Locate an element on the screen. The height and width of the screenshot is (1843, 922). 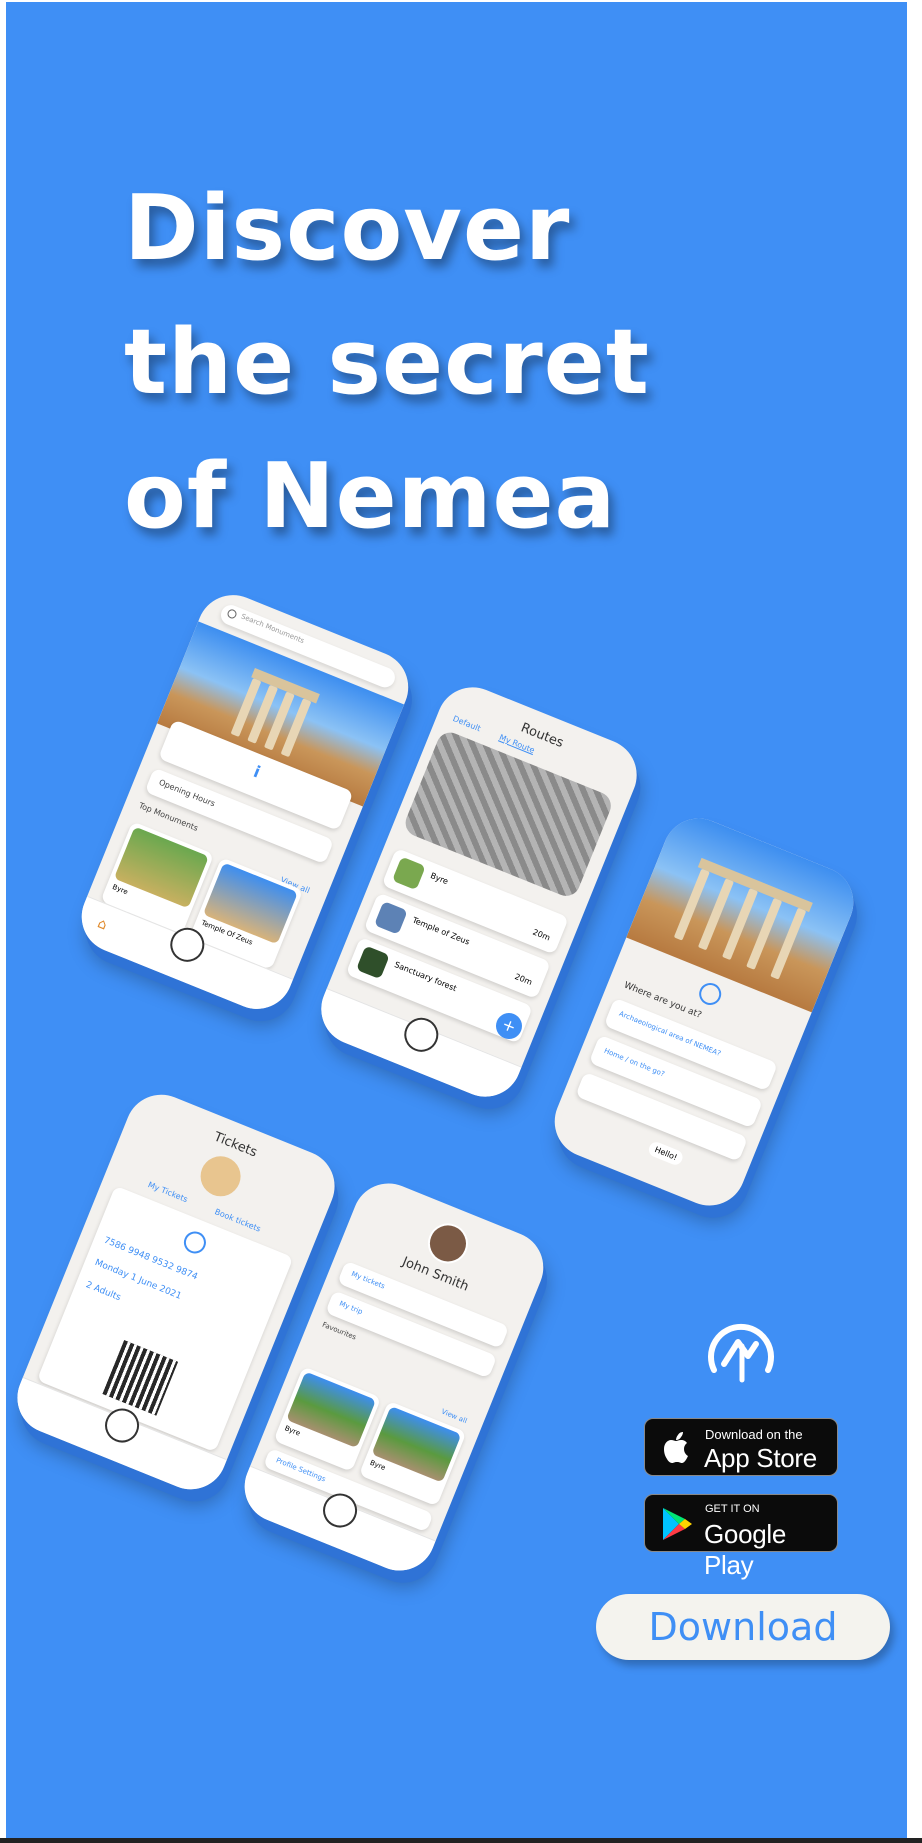
favourite-card-1-title: Byre is located at coordinates (292, 1431).